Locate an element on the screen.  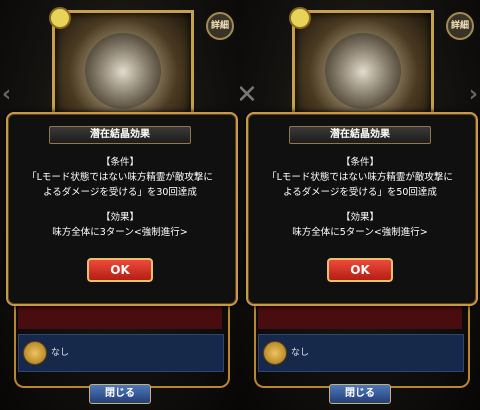
condition-line-2: よるダメージを受ける」を30回達成 is located at coordinates (120, 192).